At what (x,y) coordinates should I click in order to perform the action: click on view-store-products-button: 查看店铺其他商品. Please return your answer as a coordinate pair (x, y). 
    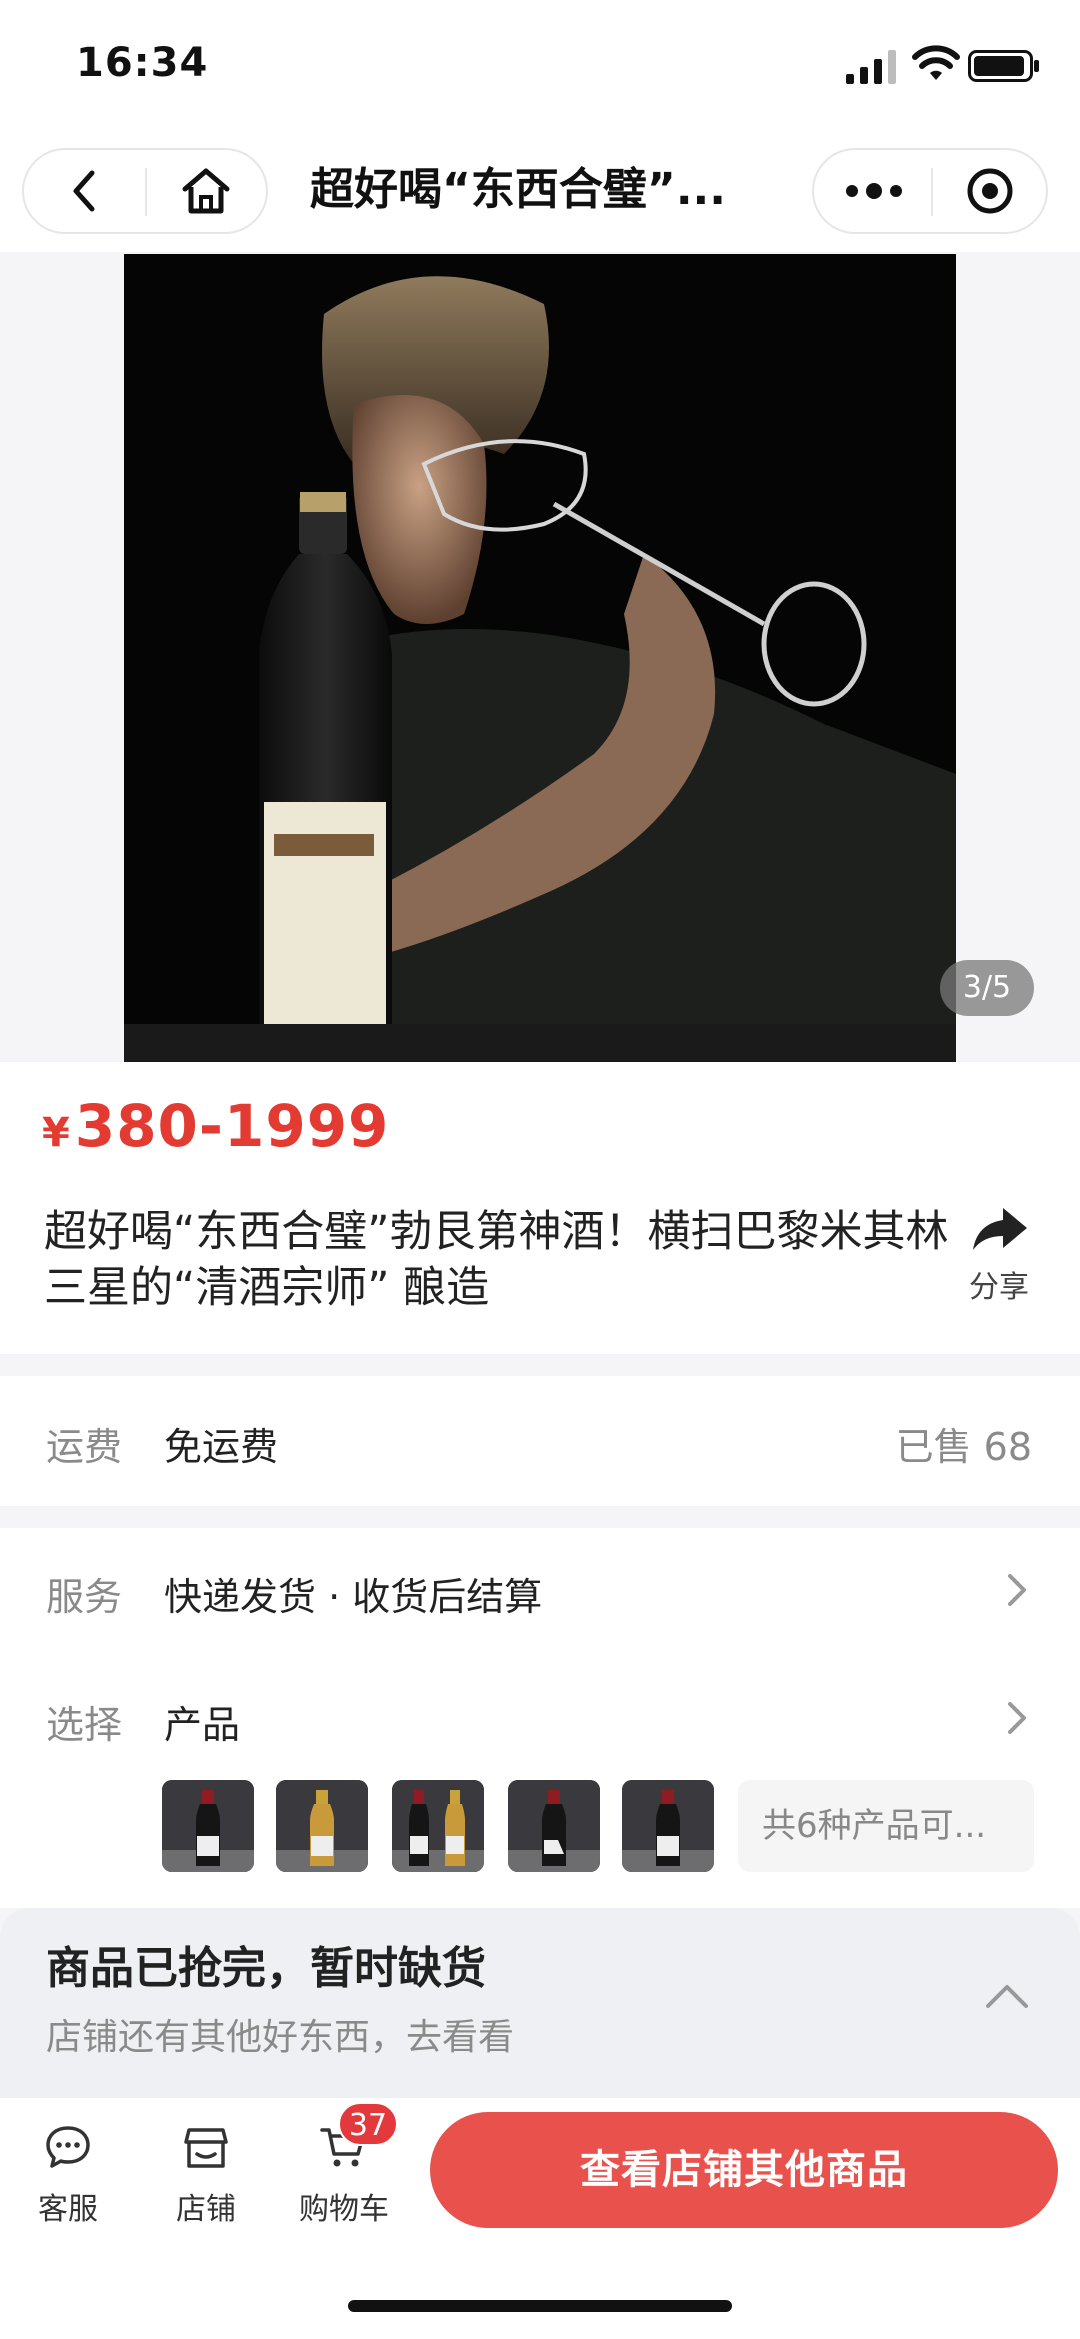
    Looking at the image, I should click on (744, 2170).